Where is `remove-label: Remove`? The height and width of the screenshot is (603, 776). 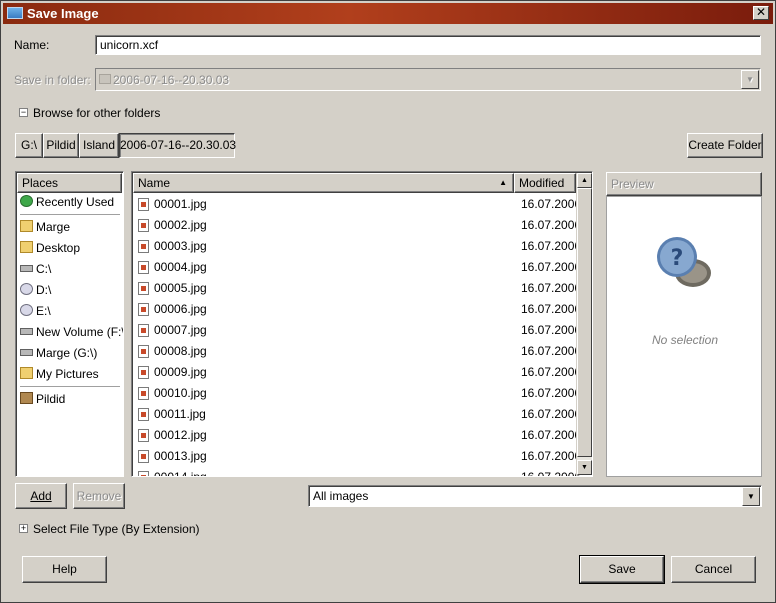
remove-label: Remove is located at coordinates (99, 496).